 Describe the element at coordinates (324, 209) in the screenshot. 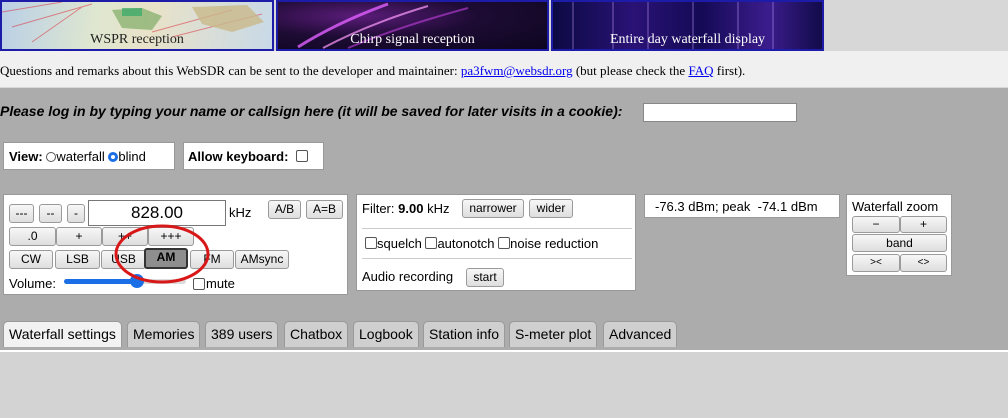

I see `a-equals-b-button: A=B` at that location.